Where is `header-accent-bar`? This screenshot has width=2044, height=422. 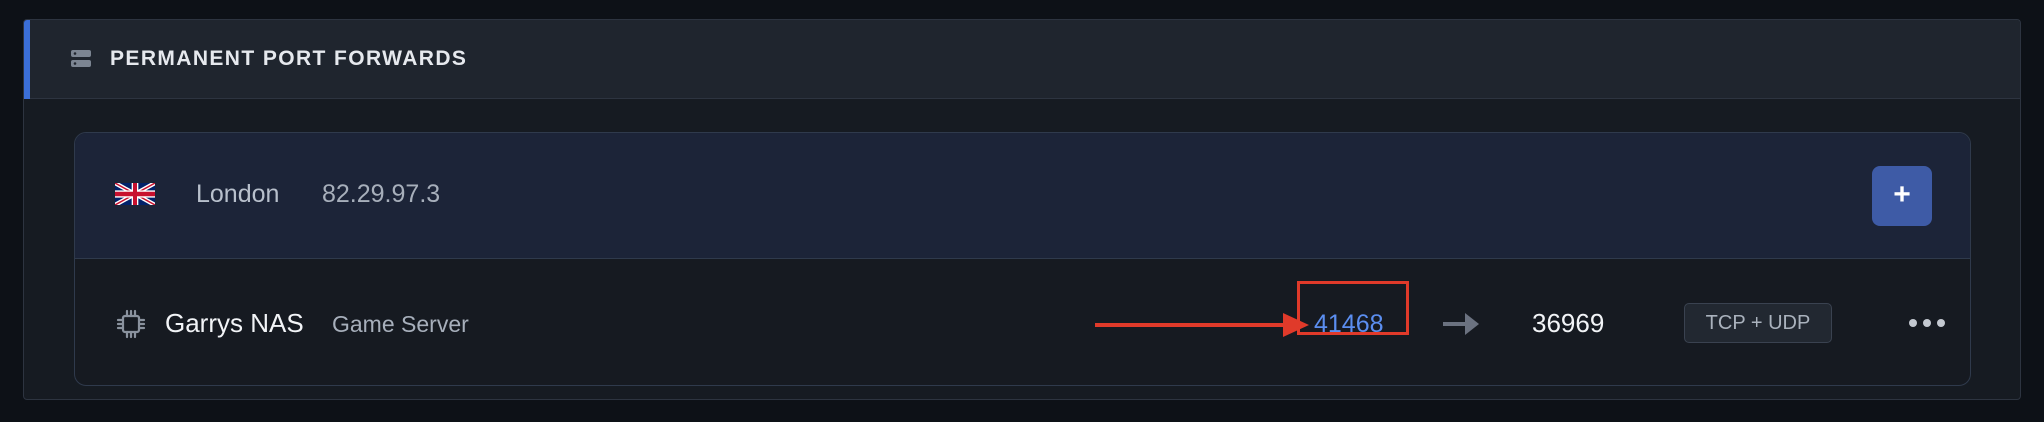
header-accent-bar is located at coordinates (27, 59).